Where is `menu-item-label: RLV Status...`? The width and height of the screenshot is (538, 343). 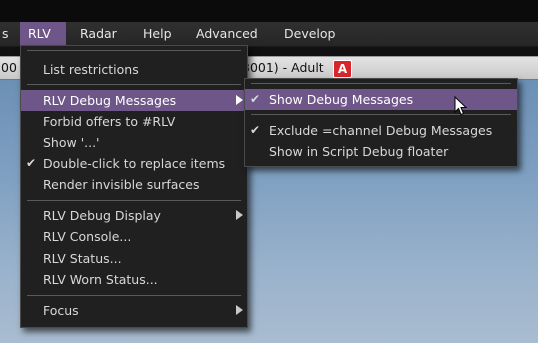 menu-item-label: RLV Status... is located at coordinates (82, 258).